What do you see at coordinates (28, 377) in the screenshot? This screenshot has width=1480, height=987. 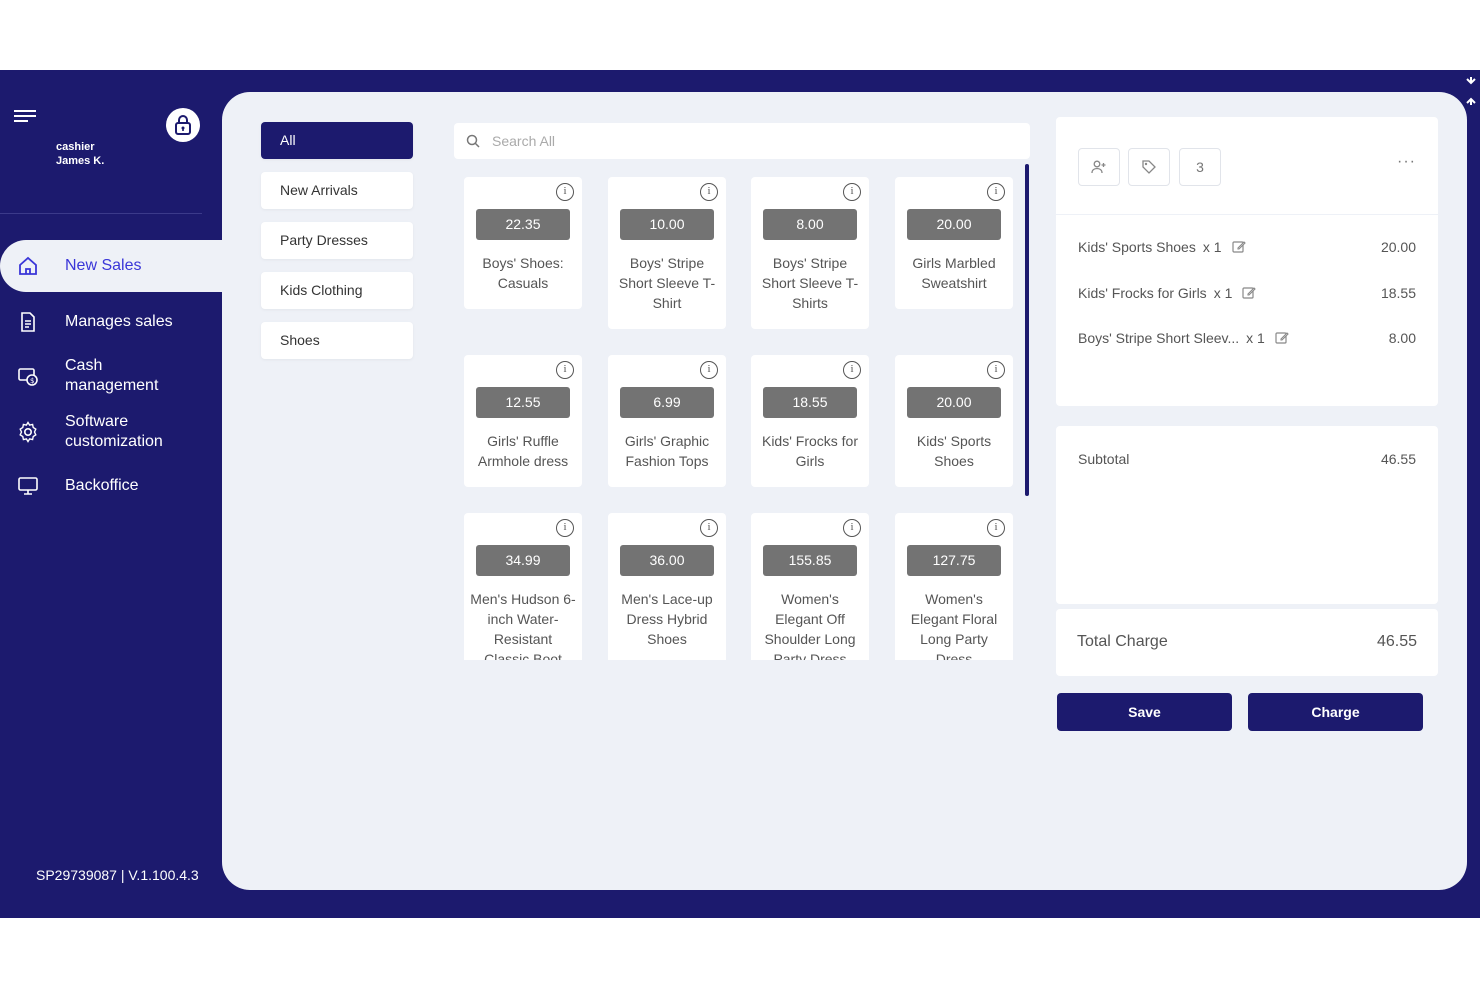 I see `cash-icon: $` at bounding box center [28, 377].